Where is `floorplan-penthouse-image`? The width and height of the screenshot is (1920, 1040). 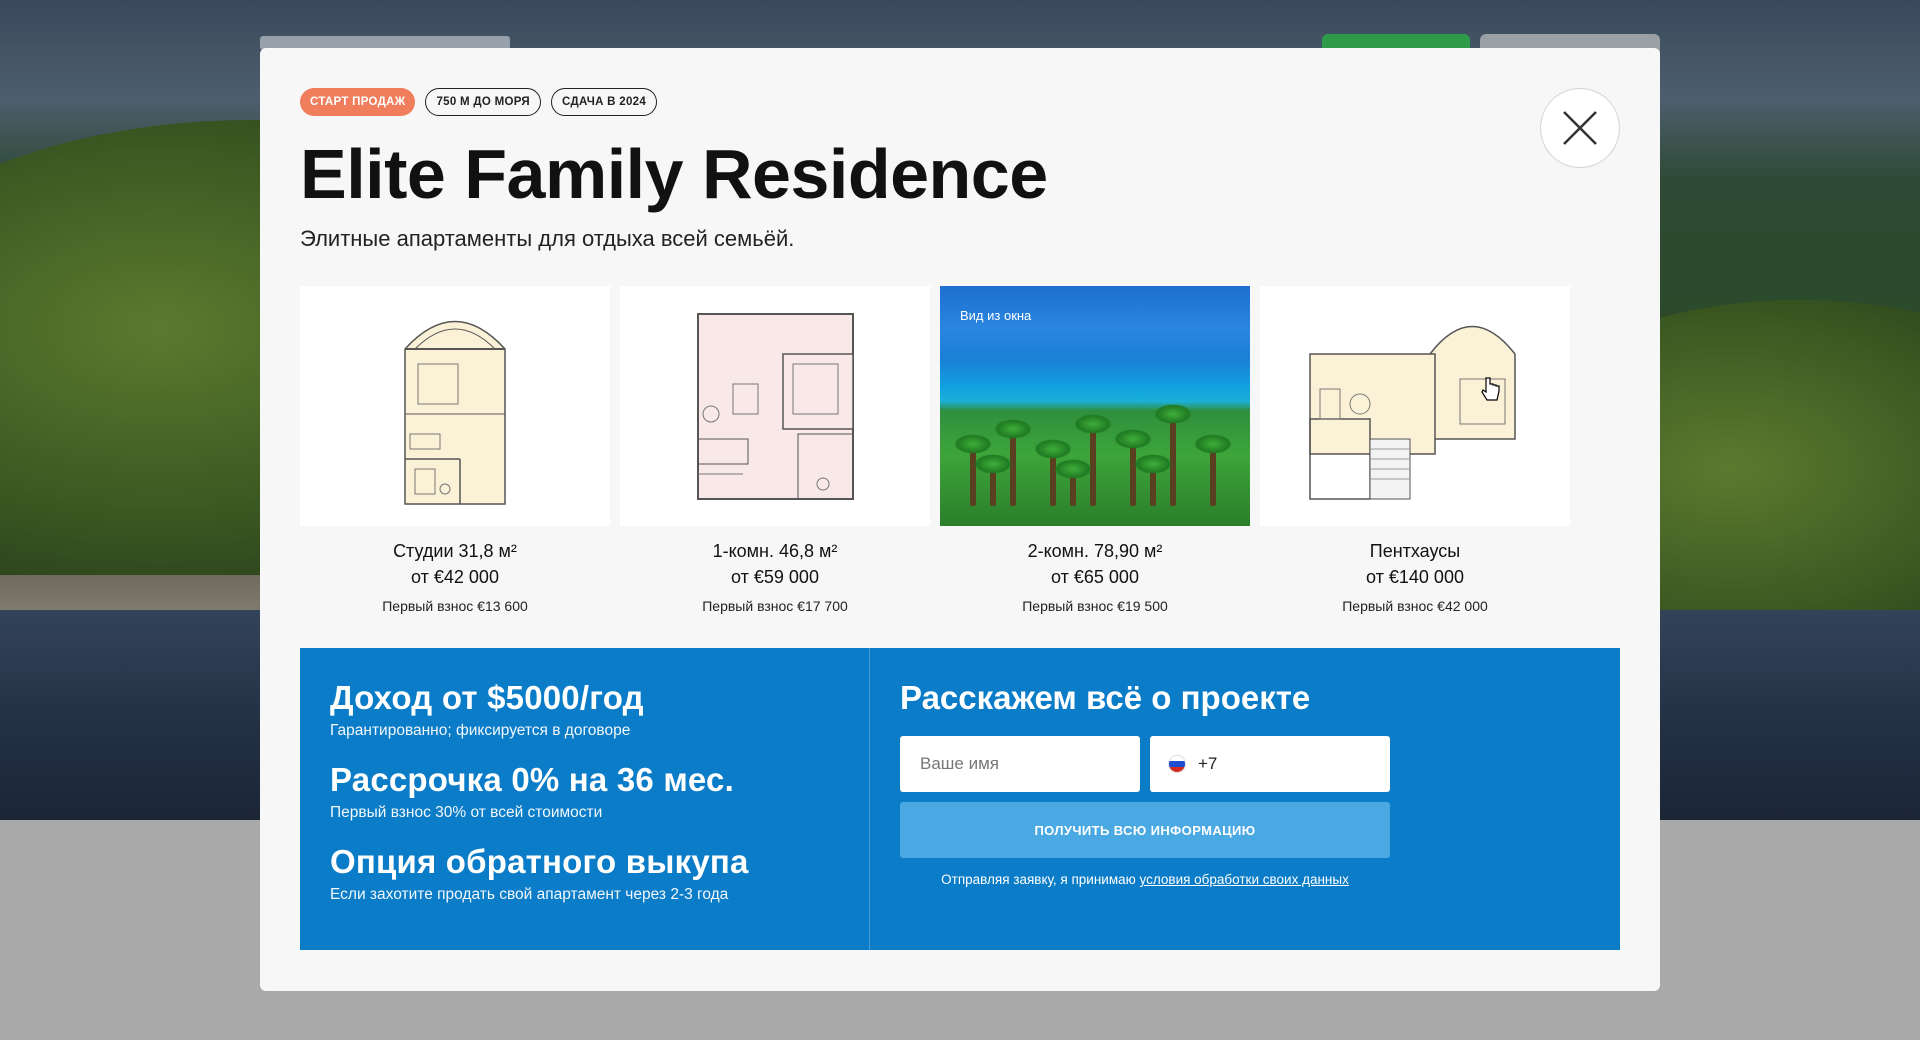
floorplan-penthouse-image is located at coordinates (1415, 406).